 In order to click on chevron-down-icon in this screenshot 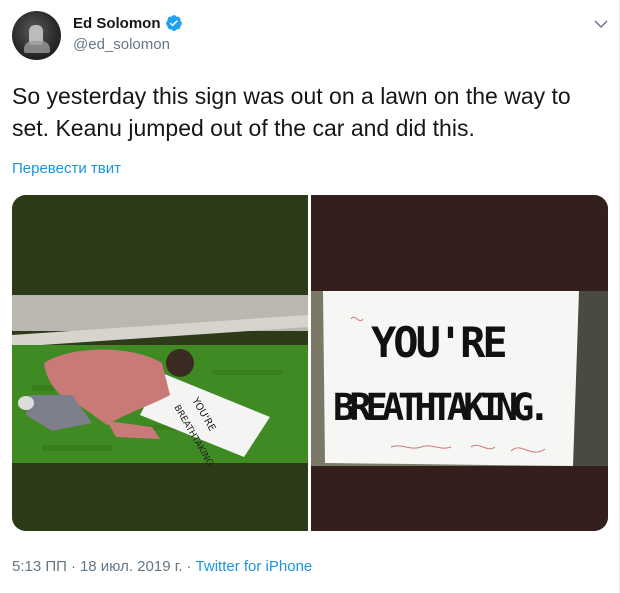, I will do `click(601, 24)`.